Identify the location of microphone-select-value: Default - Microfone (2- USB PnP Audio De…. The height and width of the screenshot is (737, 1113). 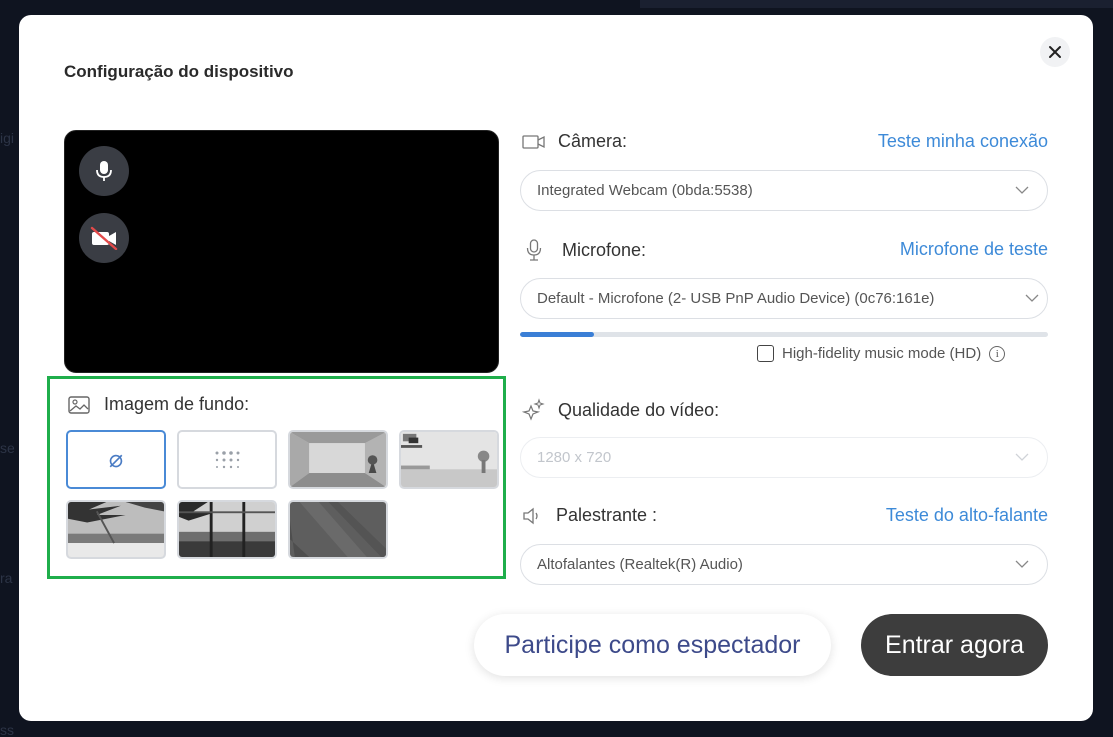
(736, 298).